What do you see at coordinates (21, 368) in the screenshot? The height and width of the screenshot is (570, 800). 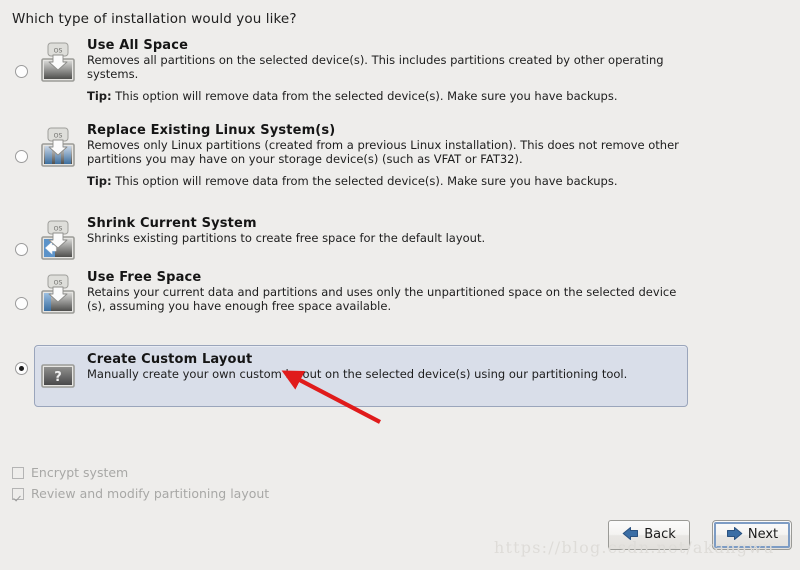 I see `radio-create-custom-layout` at bounding box center [21, 368].